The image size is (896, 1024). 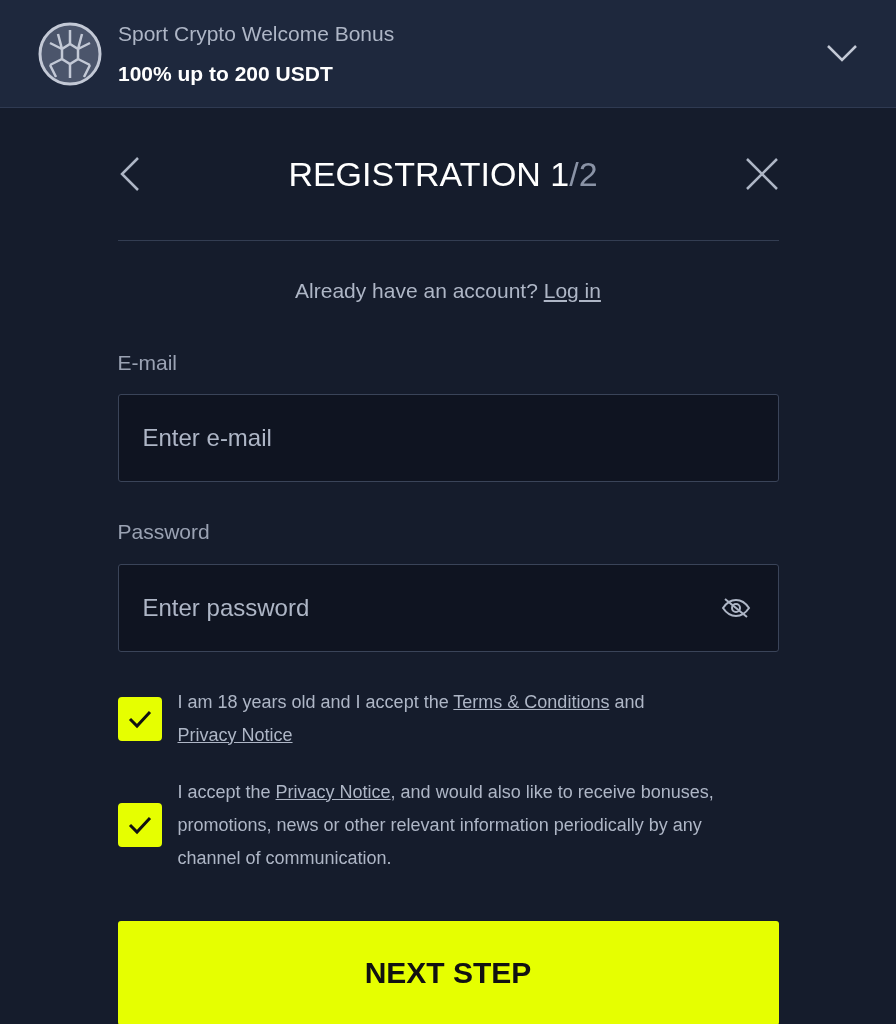 What do you see at coordinates (70, 53) in the screenshot?
I see `soccer-ball-icon` at bounding box center [70, 53].